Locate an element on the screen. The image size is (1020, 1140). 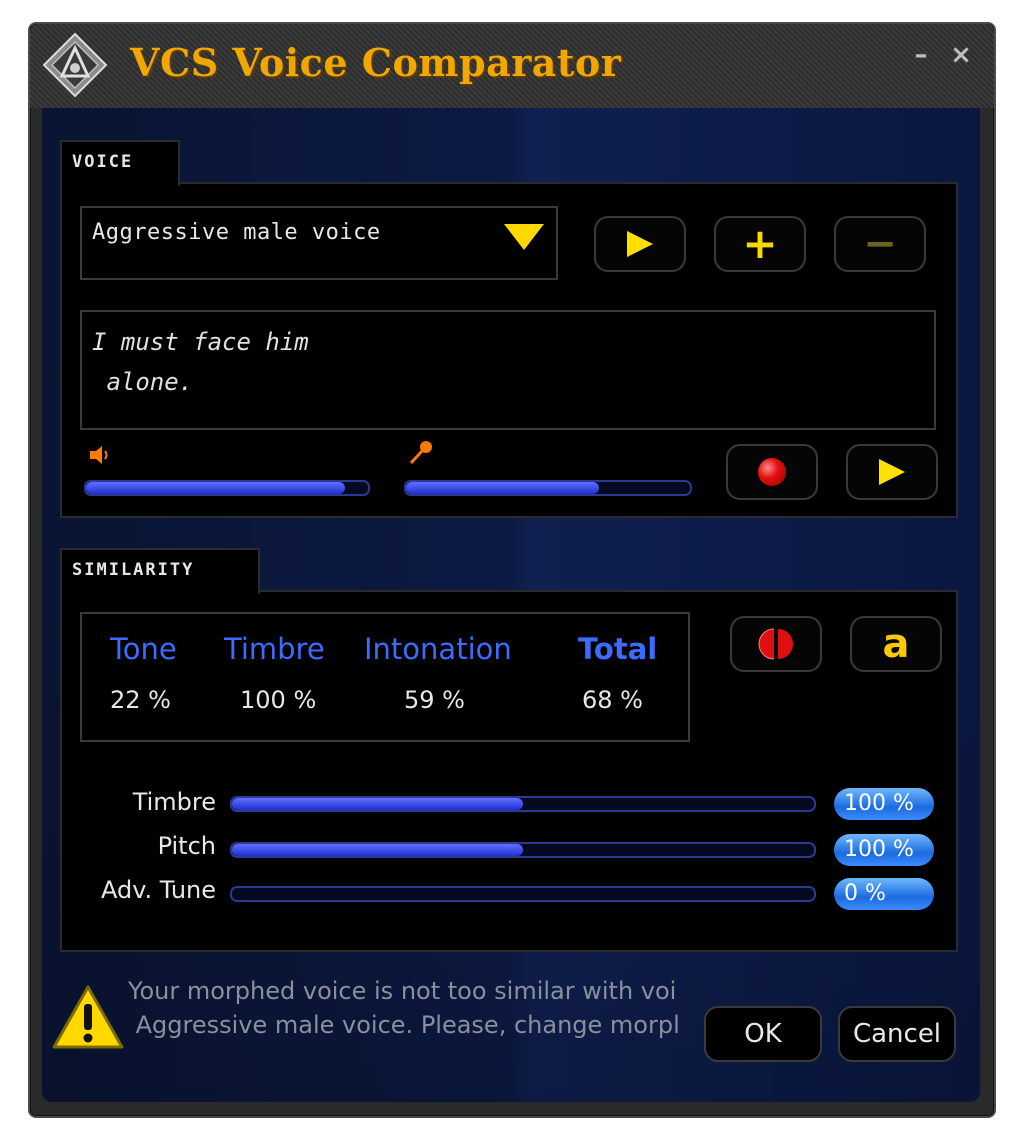
advanced-a-icon: a is located at coordinates (896, 644).